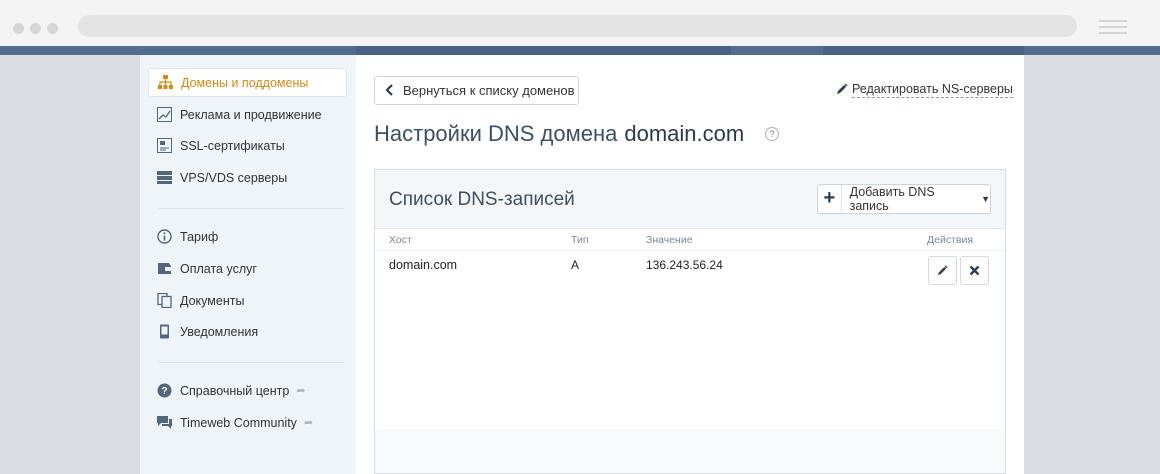 This screenshot has width=1160, height=474. What do you see at coordinates (218, 268) in the screenshot?
I see `sidebar-item-label: Оплата услуг` at bounding box center [218, 268].